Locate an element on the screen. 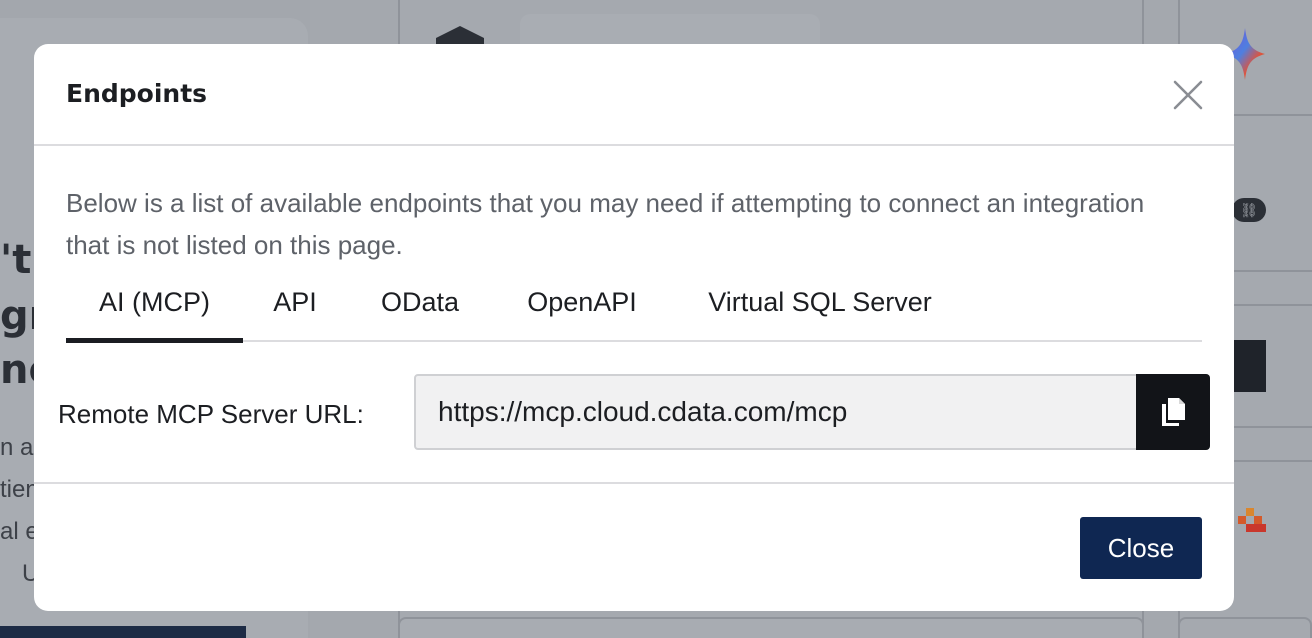  app-logo-icon is located at coordinates (1252, 520).